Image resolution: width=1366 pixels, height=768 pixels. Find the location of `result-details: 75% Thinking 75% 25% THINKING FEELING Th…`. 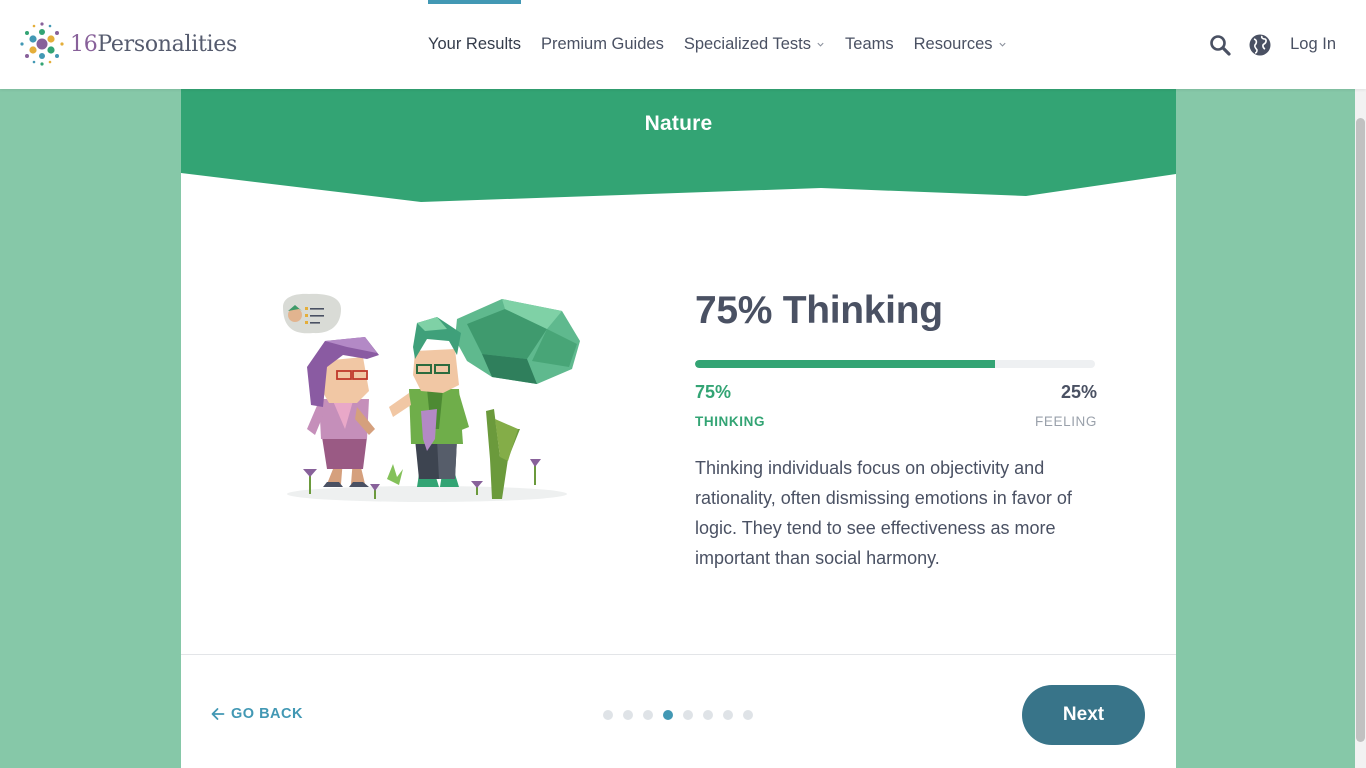

result-details: 75% Thinking 75% 25% THINKING FEELING Th… is located at coordinates (896, 430).